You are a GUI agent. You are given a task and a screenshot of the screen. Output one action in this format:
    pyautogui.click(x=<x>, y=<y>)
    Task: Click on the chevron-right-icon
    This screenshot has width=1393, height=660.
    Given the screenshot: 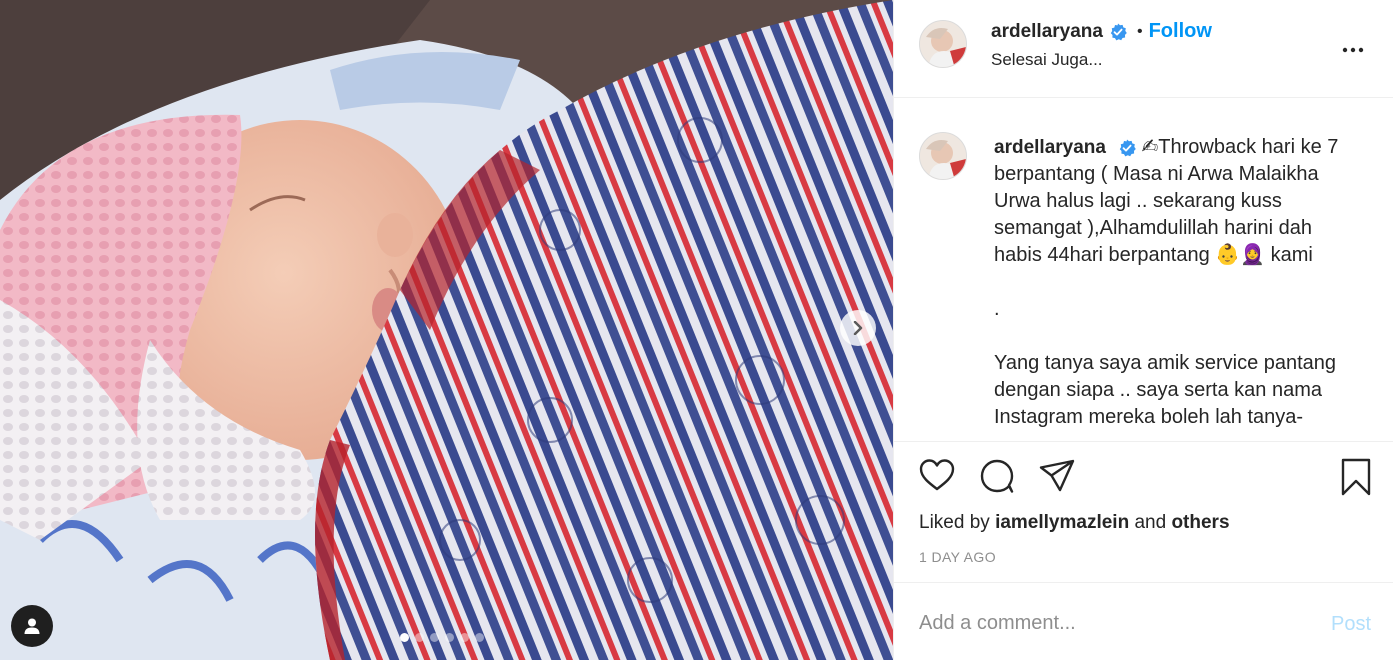 What is the action you would take?
    pyautogui.click(x=858, y=328)
    